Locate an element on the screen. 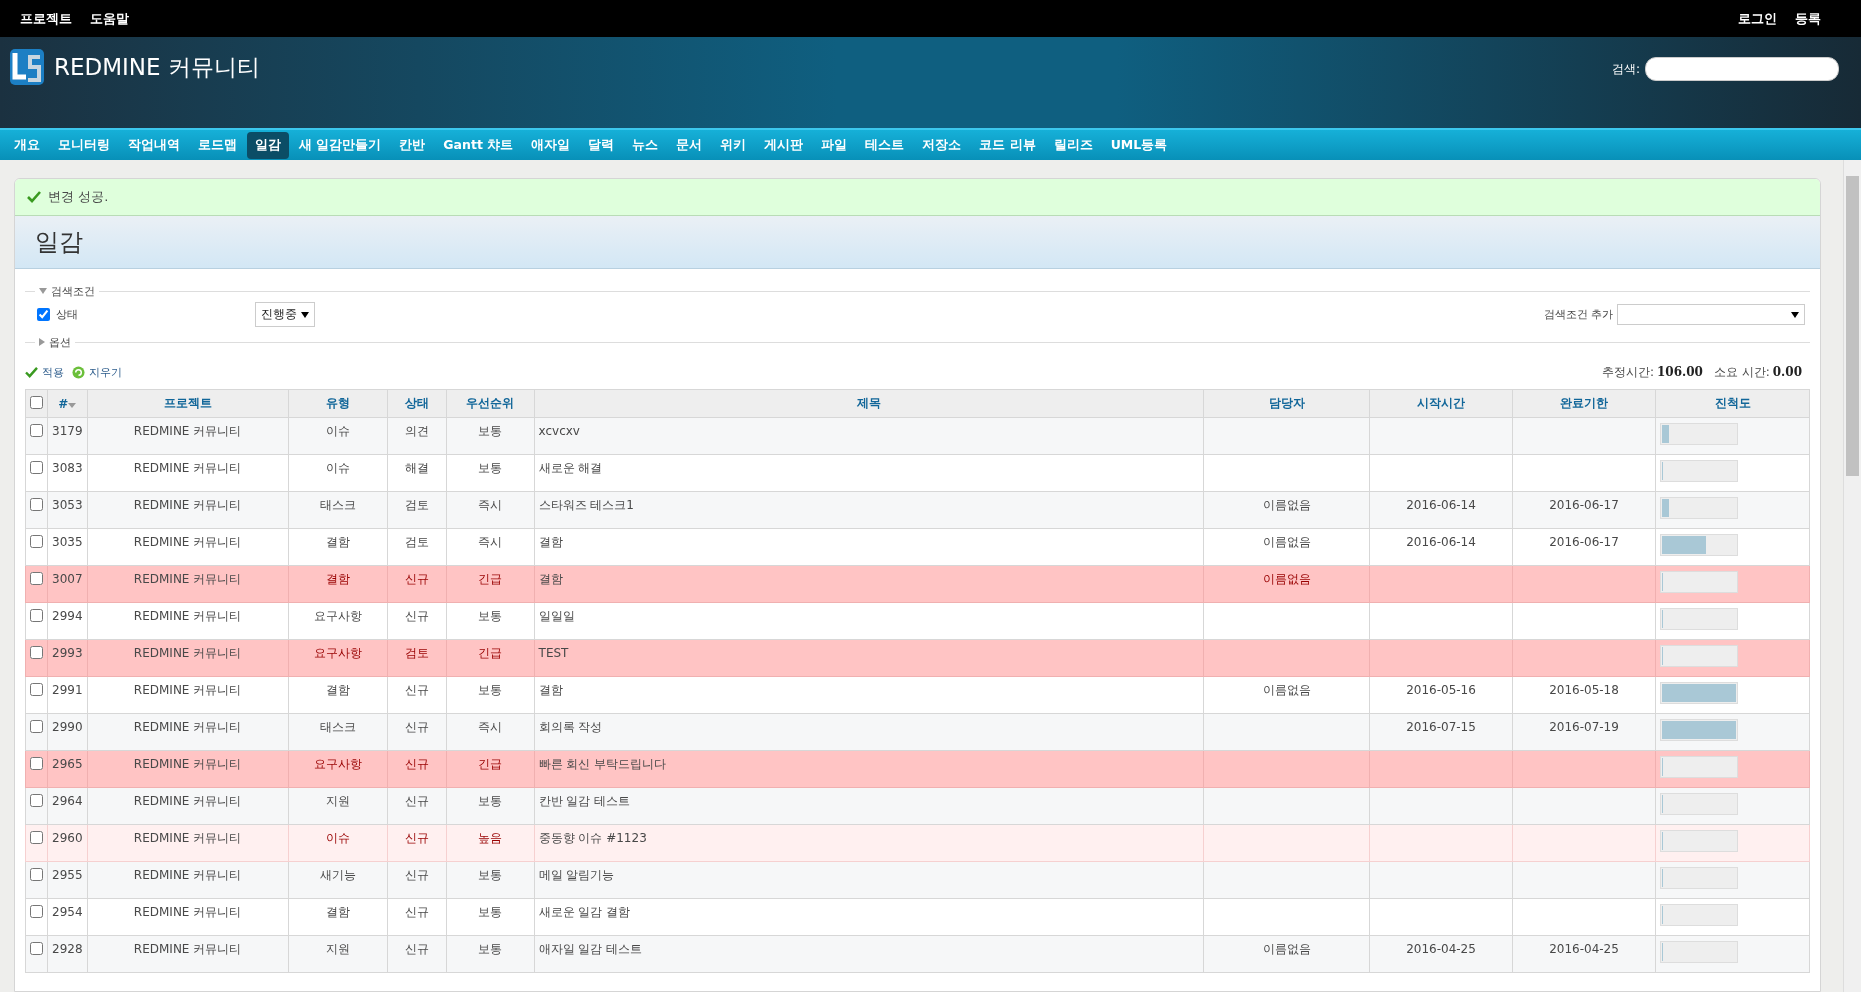 This screenshot has width=1861, height=992. issue-id-link: 2993 is located at coordinates (67, 658).